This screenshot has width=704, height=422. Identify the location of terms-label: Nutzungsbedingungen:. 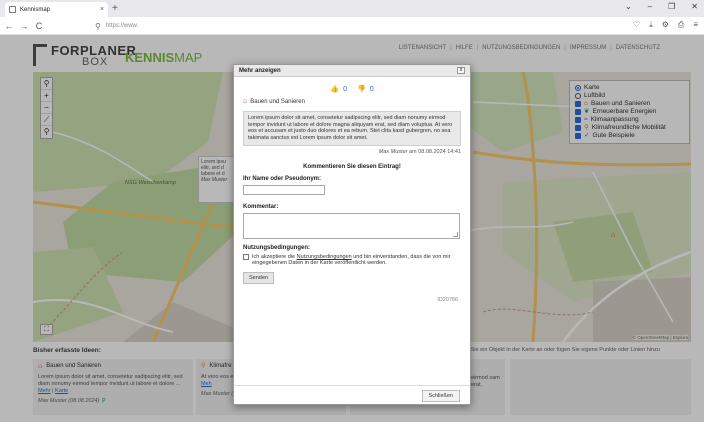
(276, 247).